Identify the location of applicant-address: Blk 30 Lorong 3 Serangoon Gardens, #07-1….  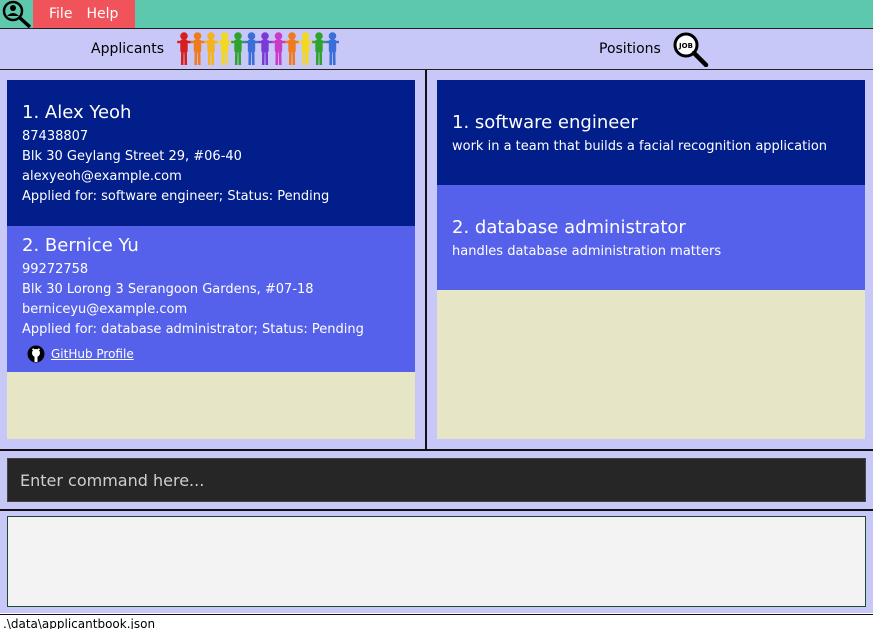
(168, 289).